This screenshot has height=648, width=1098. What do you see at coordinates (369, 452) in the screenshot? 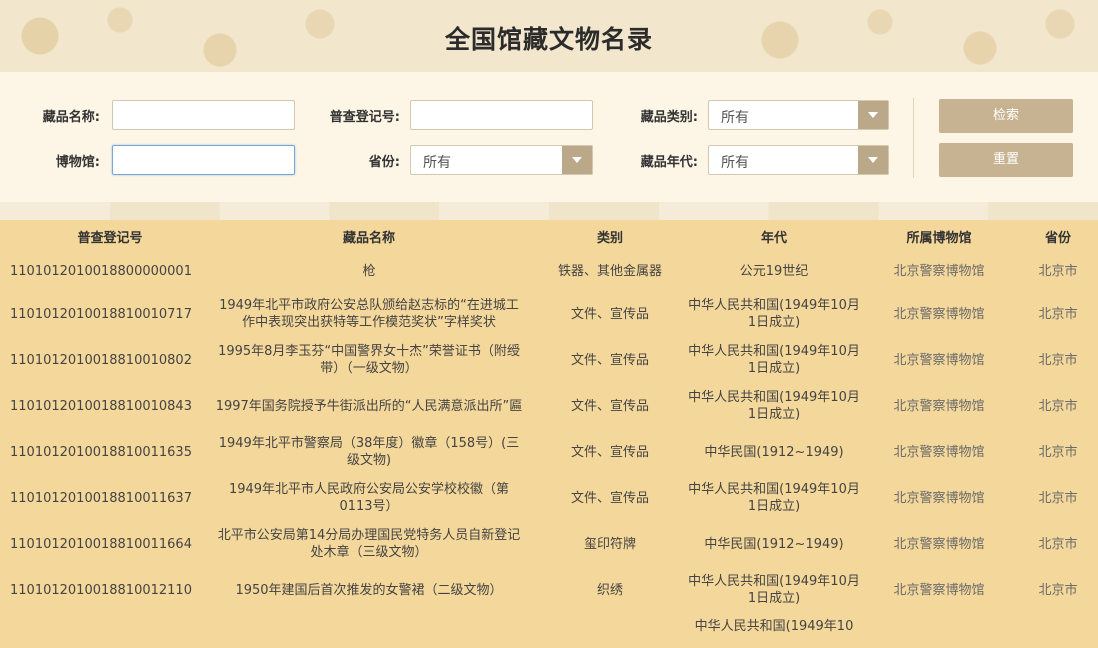
I see `name-cell: 1949年北平市警察局（38年度）徽章（158号）(三级文物)` at bounding box center [369, 452].